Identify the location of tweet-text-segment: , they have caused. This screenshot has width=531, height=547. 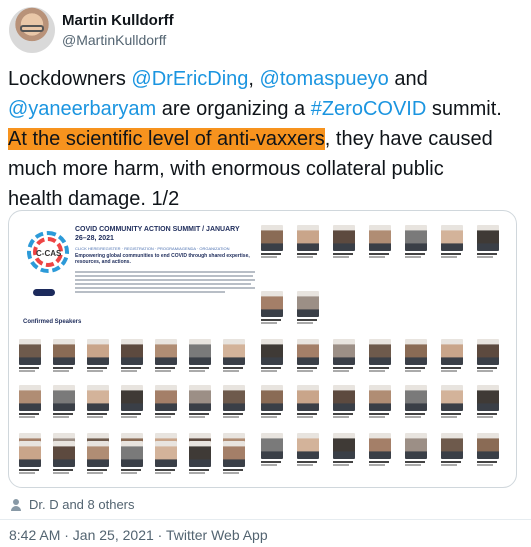
(408, 139).